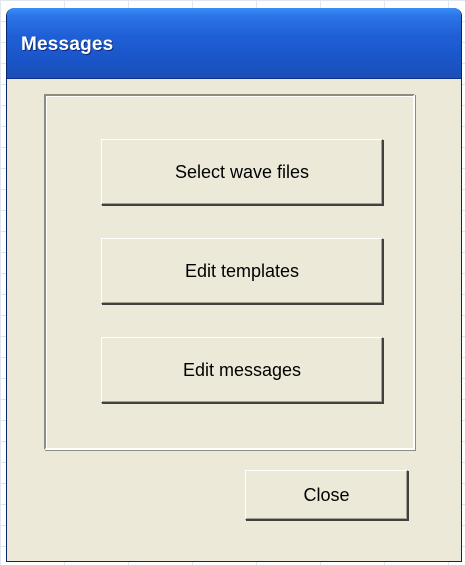 The width and height of the screenshot is (465, 565). What do you see at coordinates (242, 172) in the screenshot?
I see `select-wave-files-button: Select wave files` at bounding box center [242, 172].